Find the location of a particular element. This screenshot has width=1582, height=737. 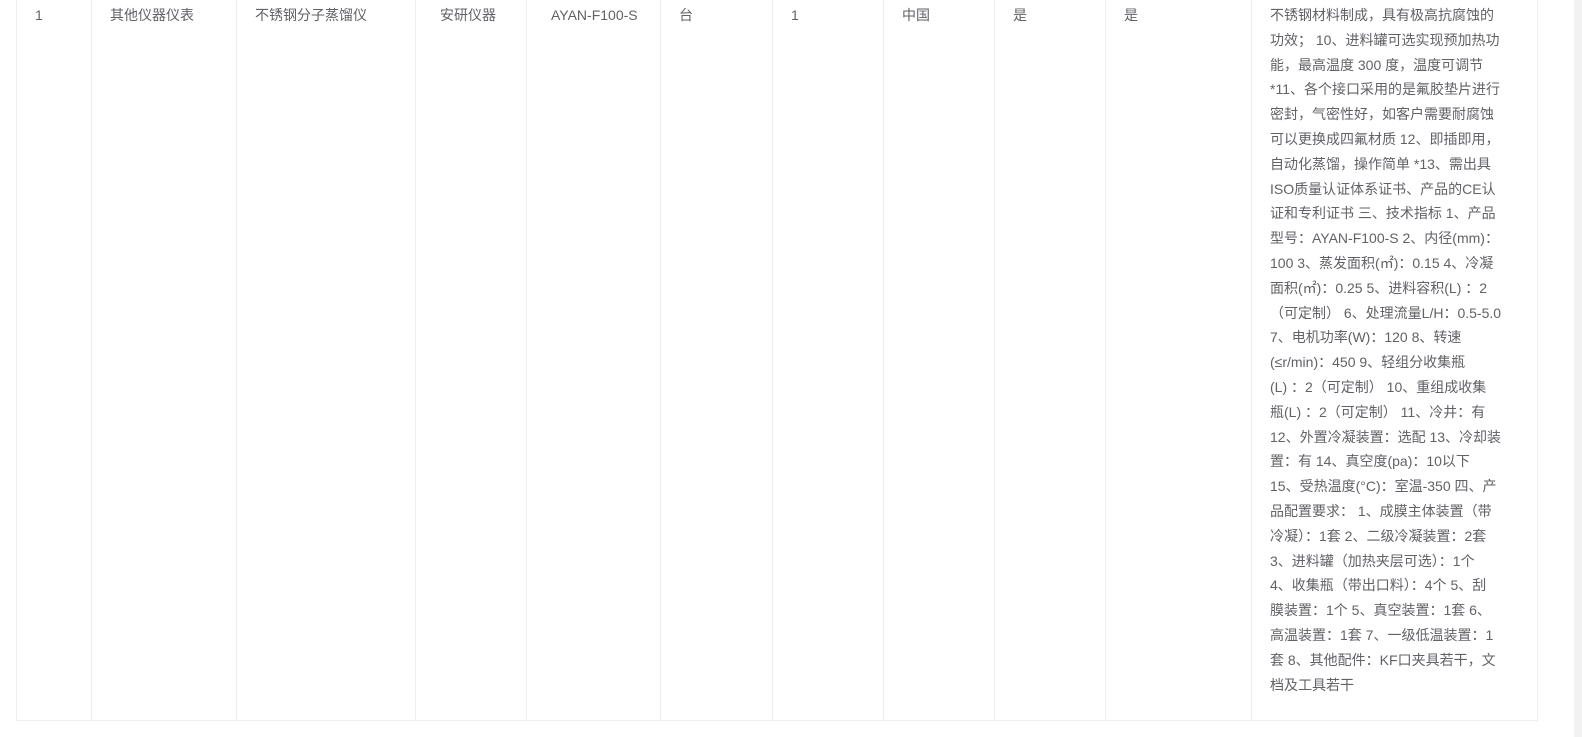

description-line: 可以更换成四氟材质 12、即插即用， is located at coordinates (1385, 138).